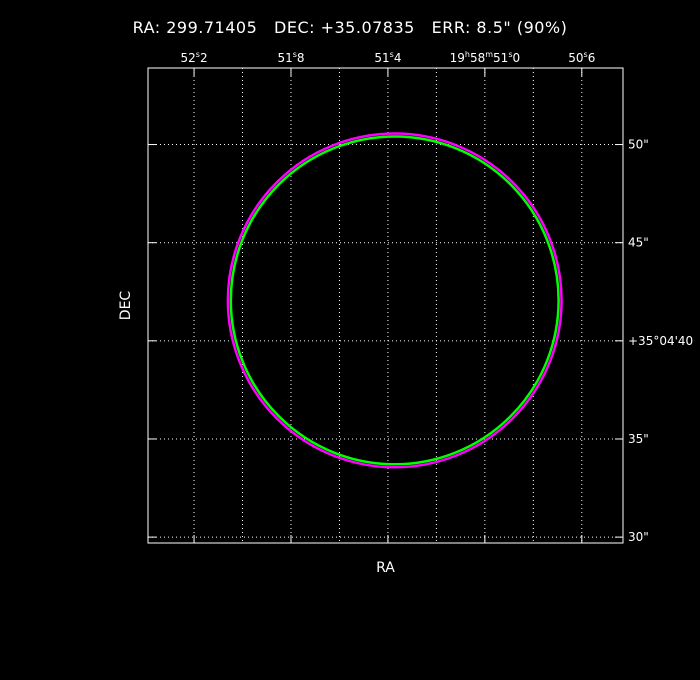 This screenshot has width=700, height=680. Describe the element at coordinates (581, 57) in the screenshot. I see `x-tick-label: 50s6` at that location.